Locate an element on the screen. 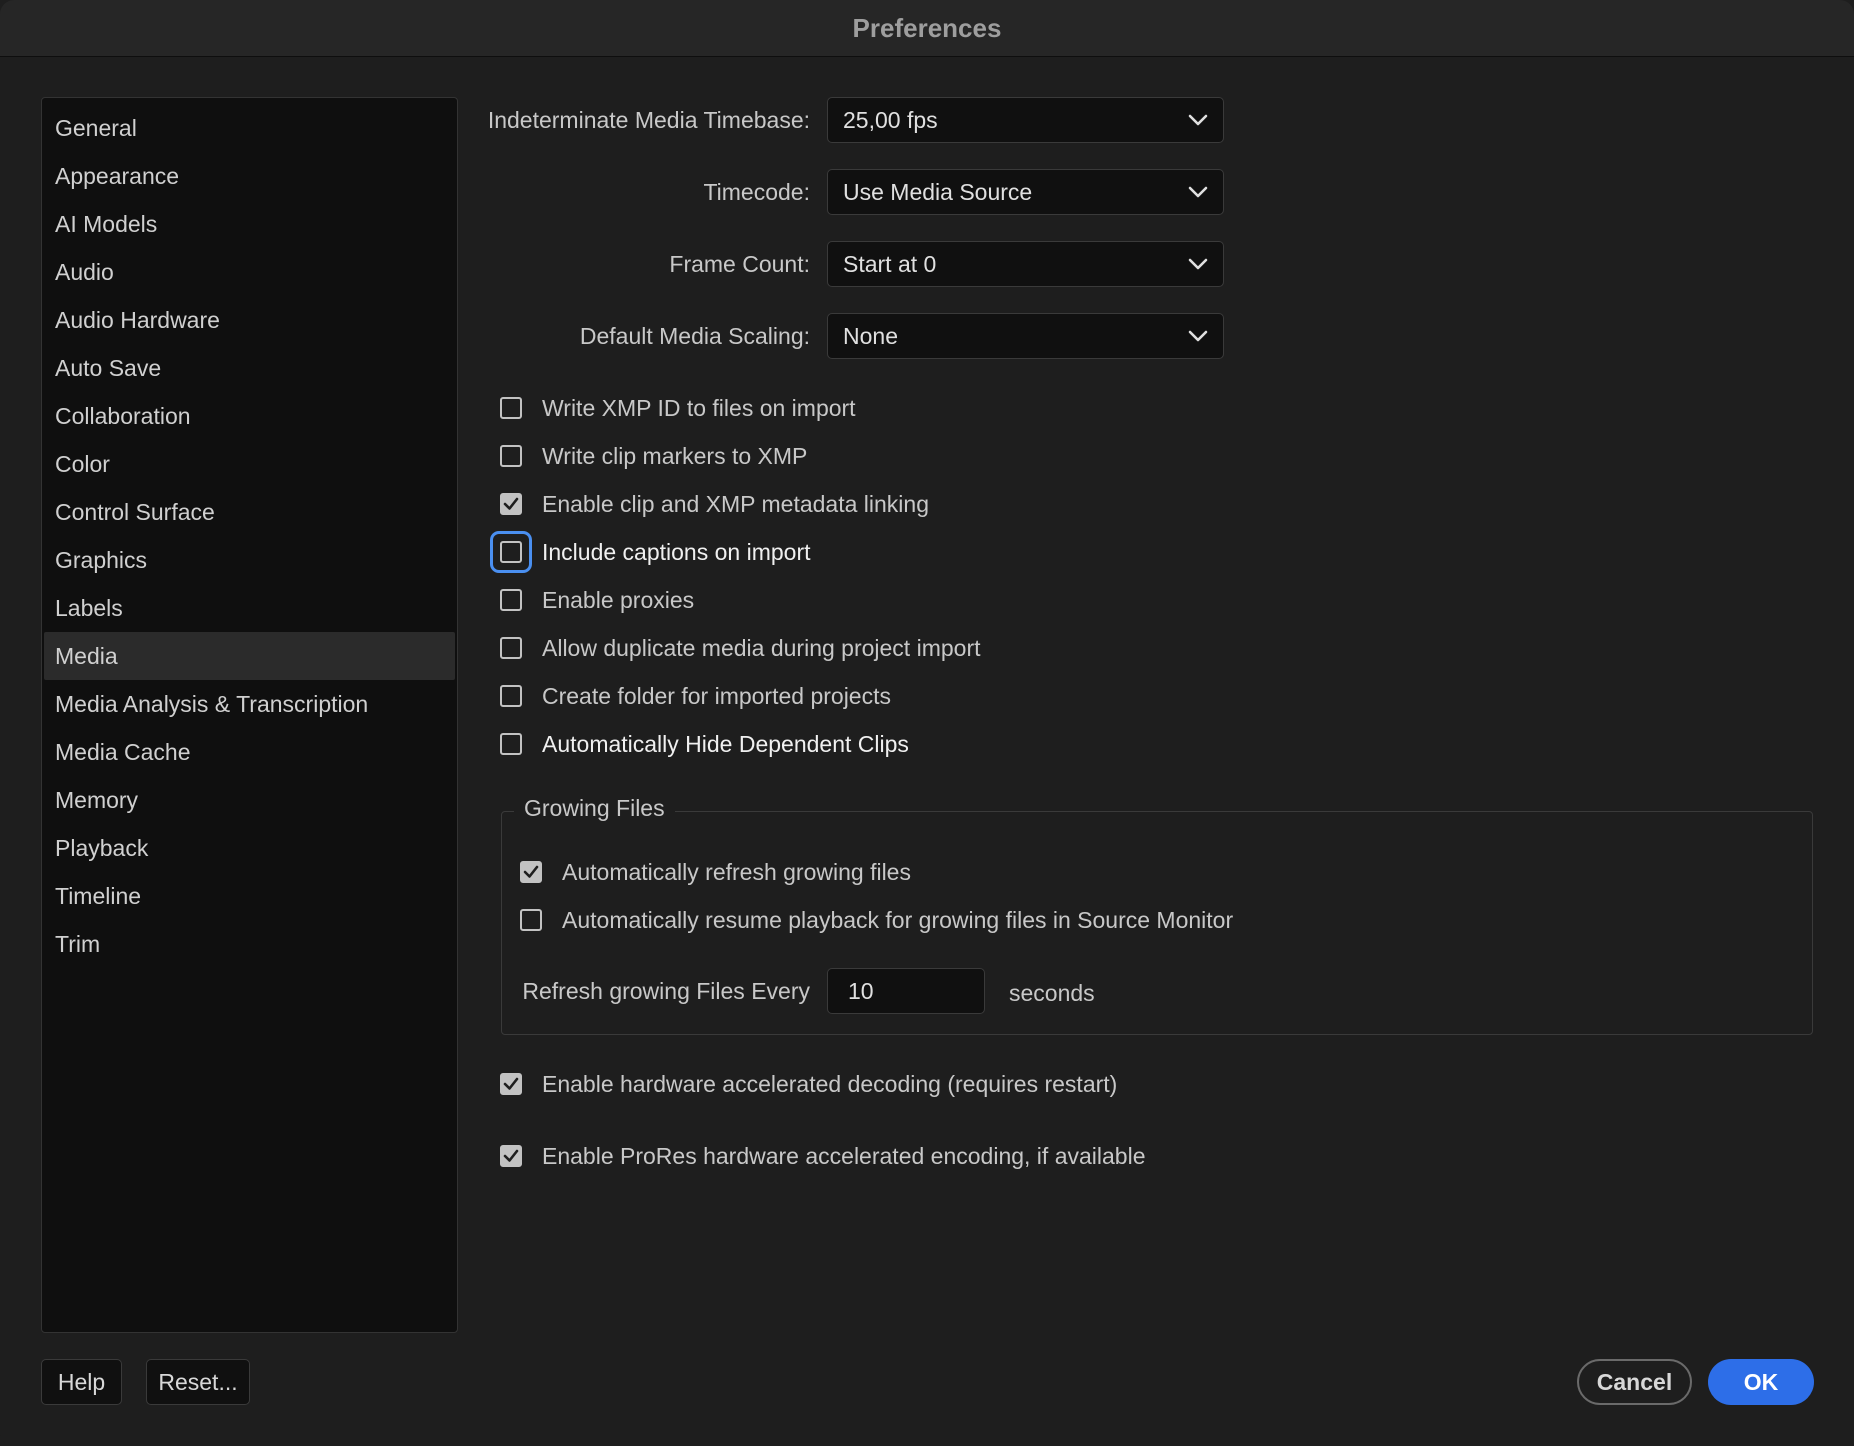  proxies-checkbox is located at coordinates (511, 600).